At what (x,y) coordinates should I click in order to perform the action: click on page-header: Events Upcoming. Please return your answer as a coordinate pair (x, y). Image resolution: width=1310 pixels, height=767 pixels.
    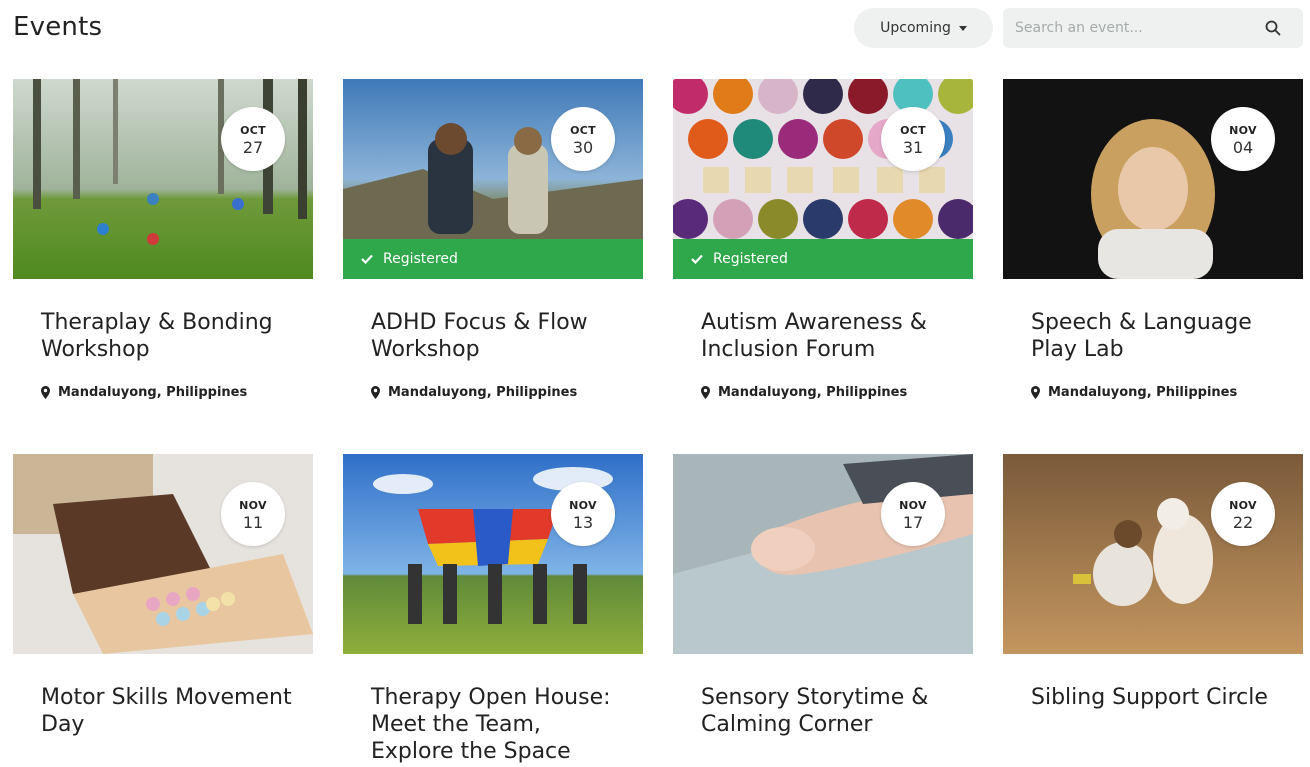
    Looking at the image, I should click on (655, 30).